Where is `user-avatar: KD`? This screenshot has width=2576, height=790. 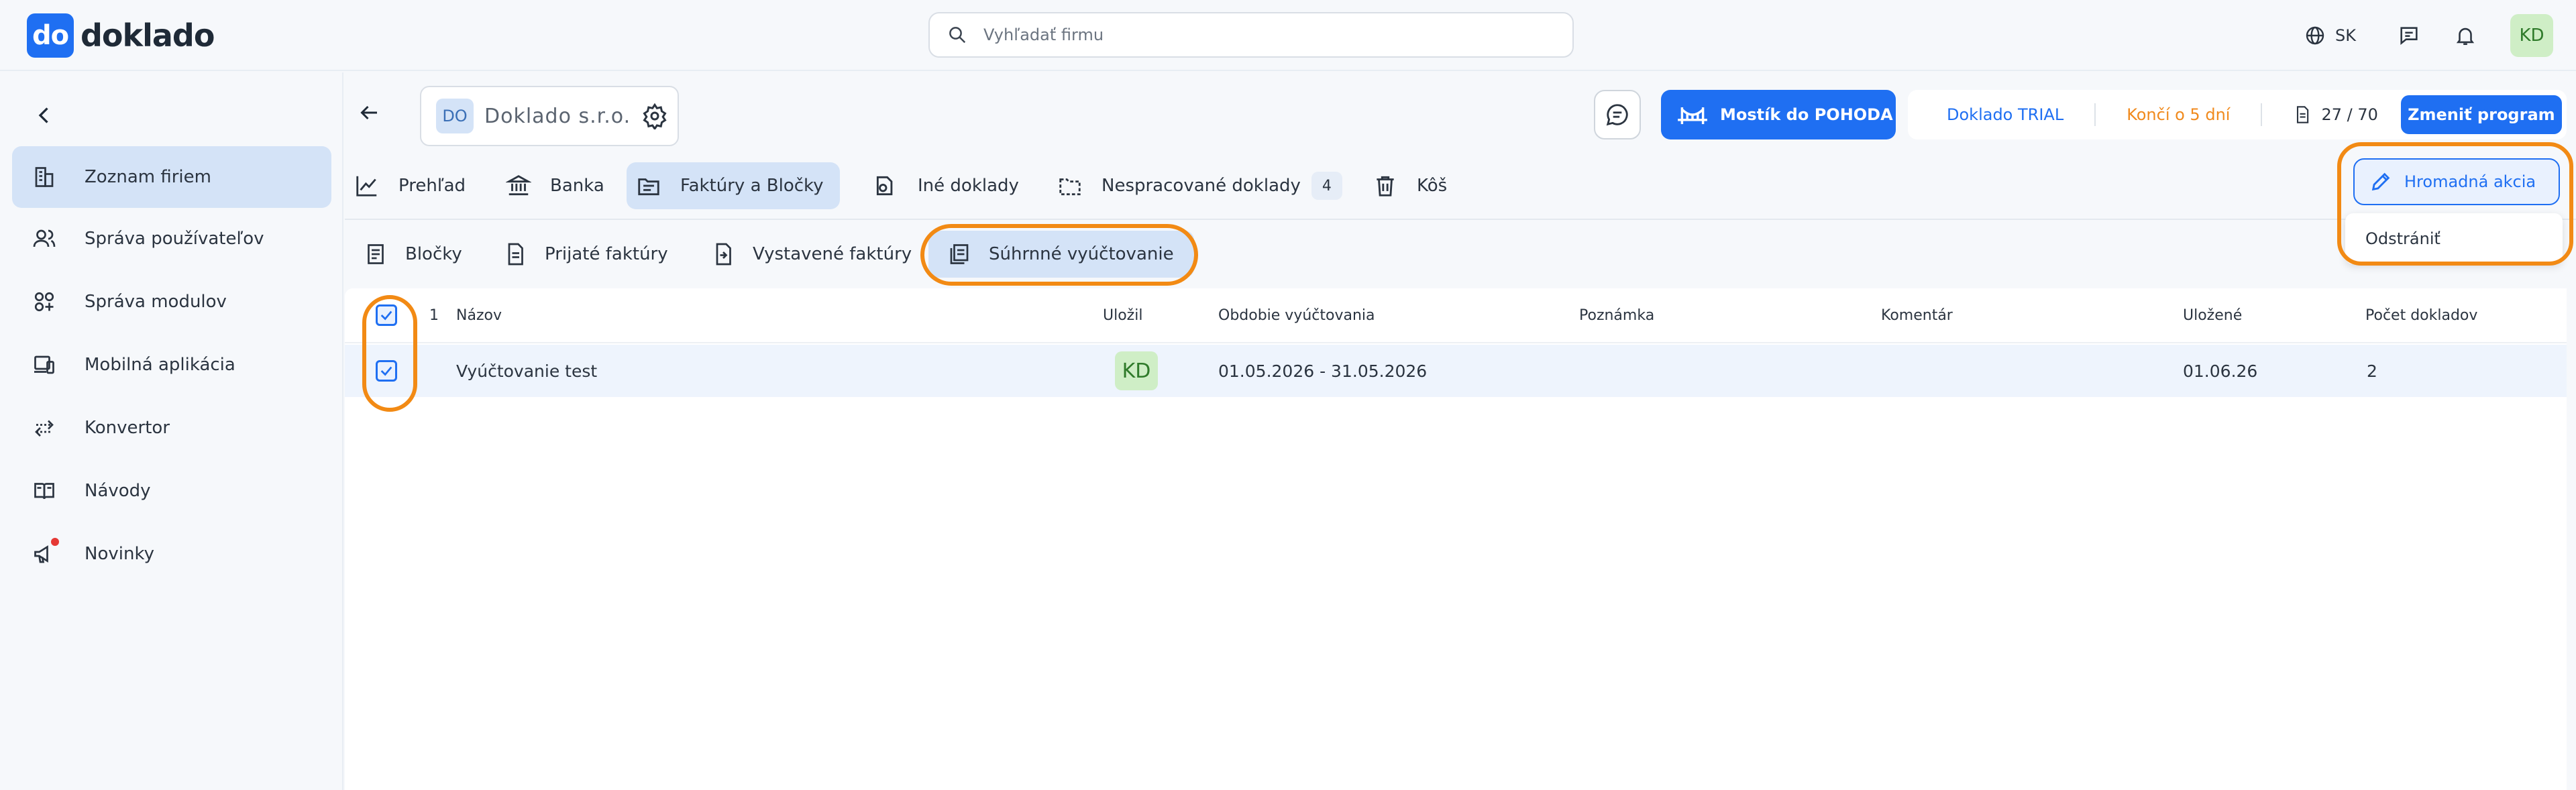 user-avatar: KD is located at coordinates (2531, 35).